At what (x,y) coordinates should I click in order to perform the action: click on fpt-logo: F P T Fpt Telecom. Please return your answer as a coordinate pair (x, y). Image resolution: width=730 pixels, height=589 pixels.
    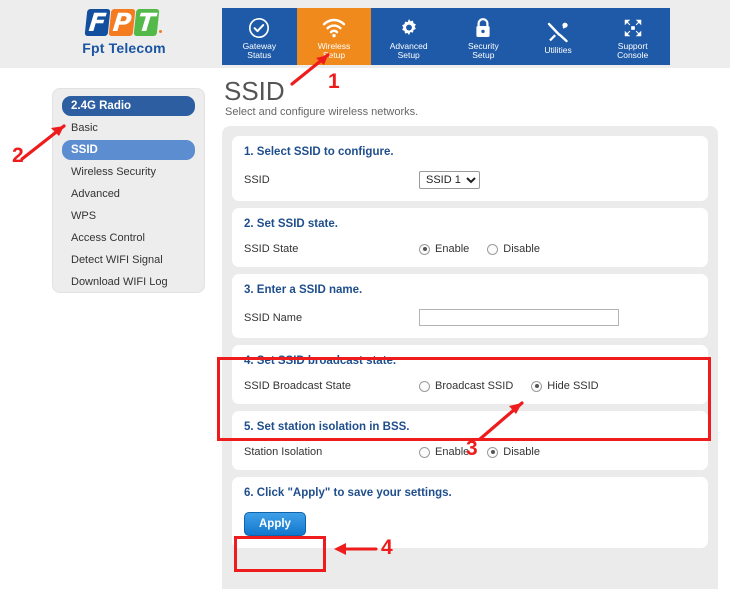
    Looking at the image, I should click on (124, 34).